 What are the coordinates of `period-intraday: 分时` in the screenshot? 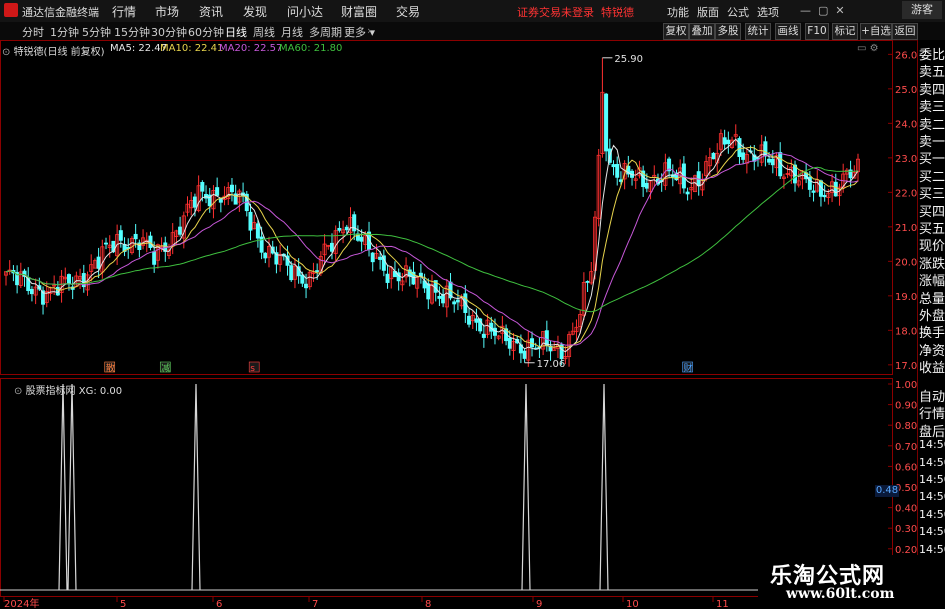 It's located at (33, 32).